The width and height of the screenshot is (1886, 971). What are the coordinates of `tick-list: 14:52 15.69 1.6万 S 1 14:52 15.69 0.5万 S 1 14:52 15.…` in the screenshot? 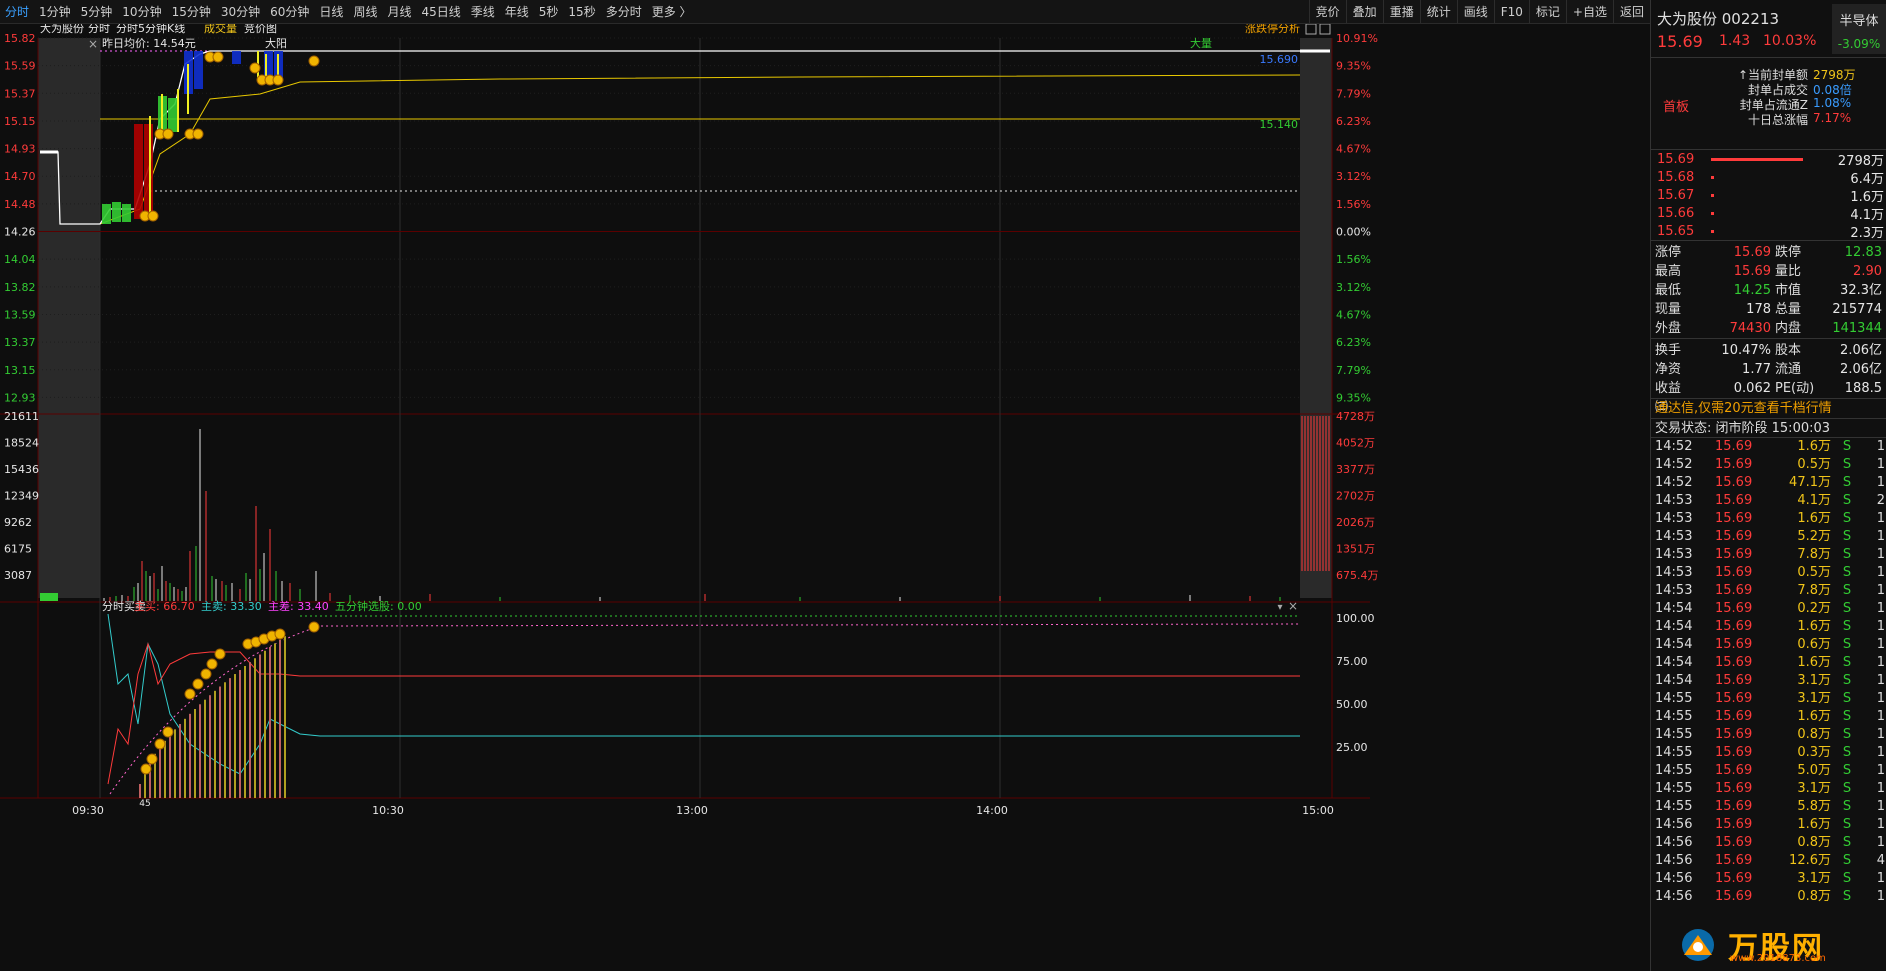 It's located at (1768, 672).